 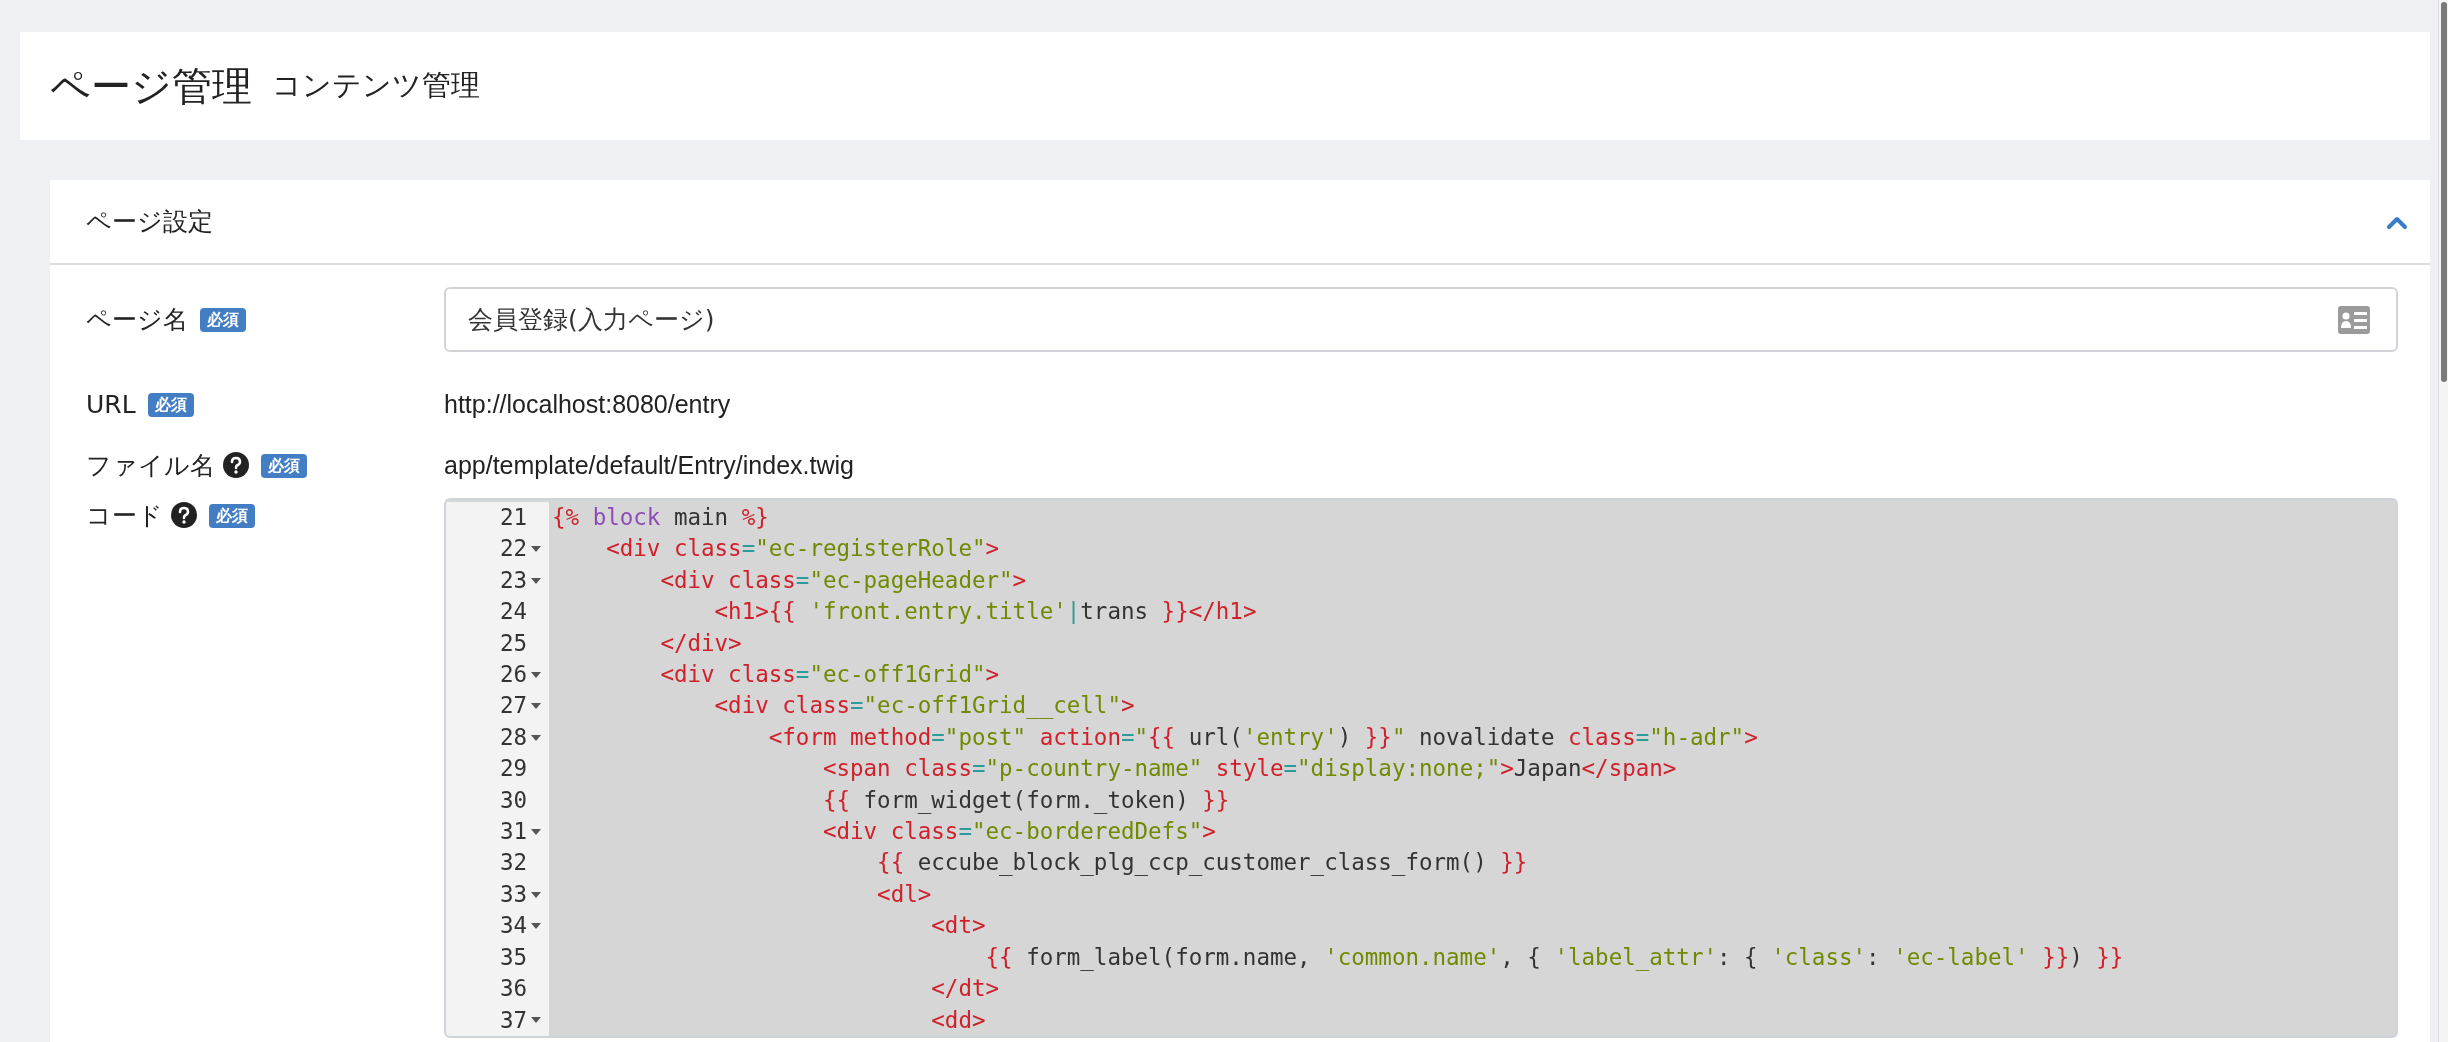 I want to click on line-number: 33, so click(x=513, y=894).